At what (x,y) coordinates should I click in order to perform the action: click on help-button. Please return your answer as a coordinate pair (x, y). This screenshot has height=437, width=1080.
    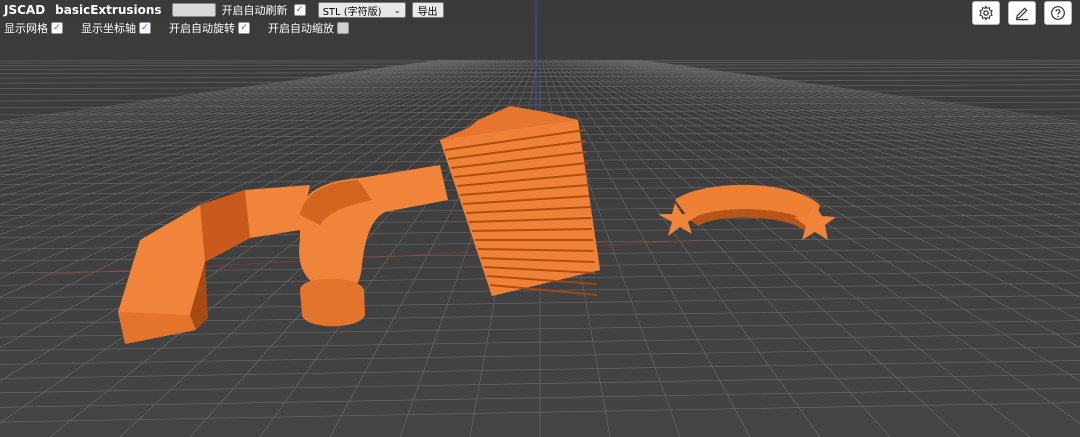
    Looking at the image, I should click on (1058, 13).